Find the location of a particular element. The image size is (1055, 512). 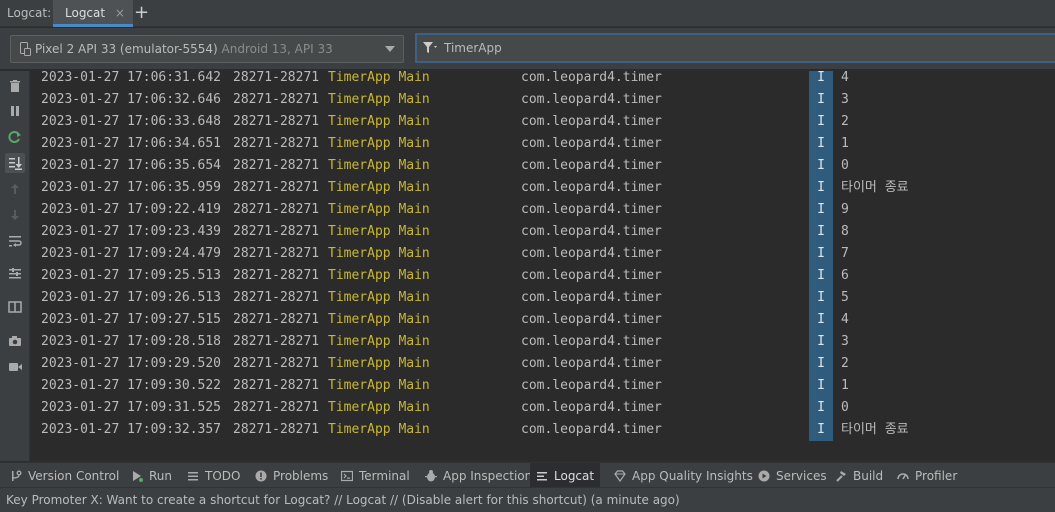

soft-wrap-icon is located at coordinates (15, 241).